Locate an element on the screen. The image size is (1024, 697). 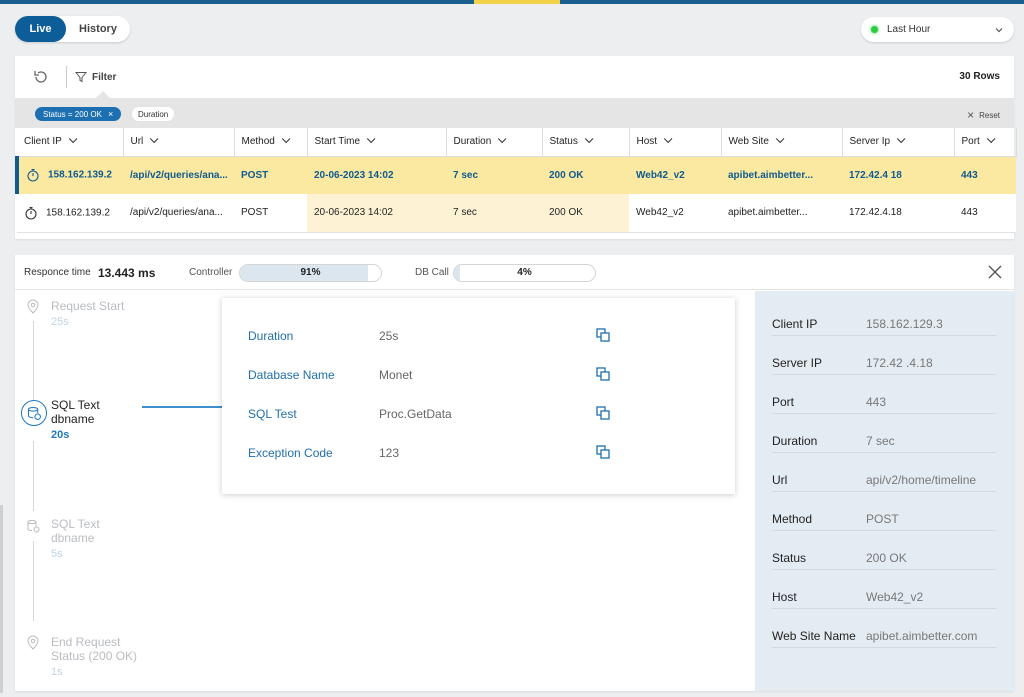
filter-chips-bar: Status = 200 OK × Duration × Reset is located at coordinates (514, 113).